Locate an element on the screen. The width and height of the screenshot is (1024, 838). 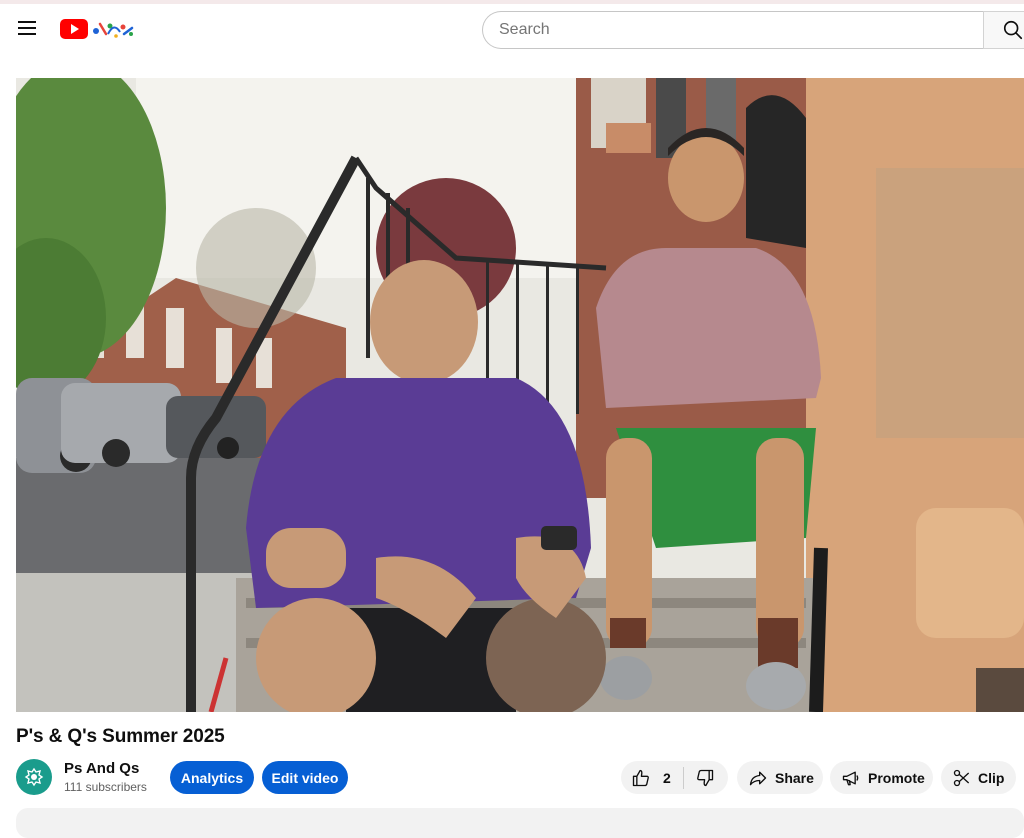
share-button: Share is located at coordinates (780, 777).